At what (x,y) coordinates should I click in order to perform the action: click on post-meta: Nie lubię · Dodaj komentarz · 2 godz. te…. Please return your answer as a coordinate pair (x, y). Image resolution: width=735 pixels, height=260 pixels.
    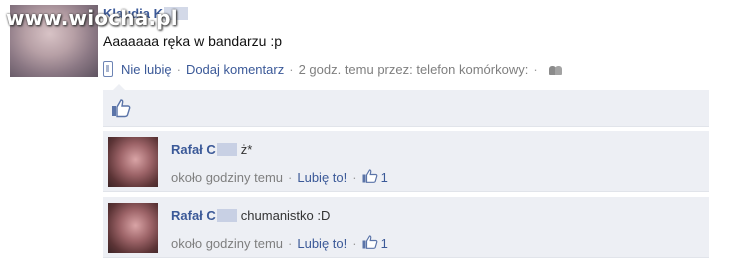
    Looking at the image, I should click on (333, 69).